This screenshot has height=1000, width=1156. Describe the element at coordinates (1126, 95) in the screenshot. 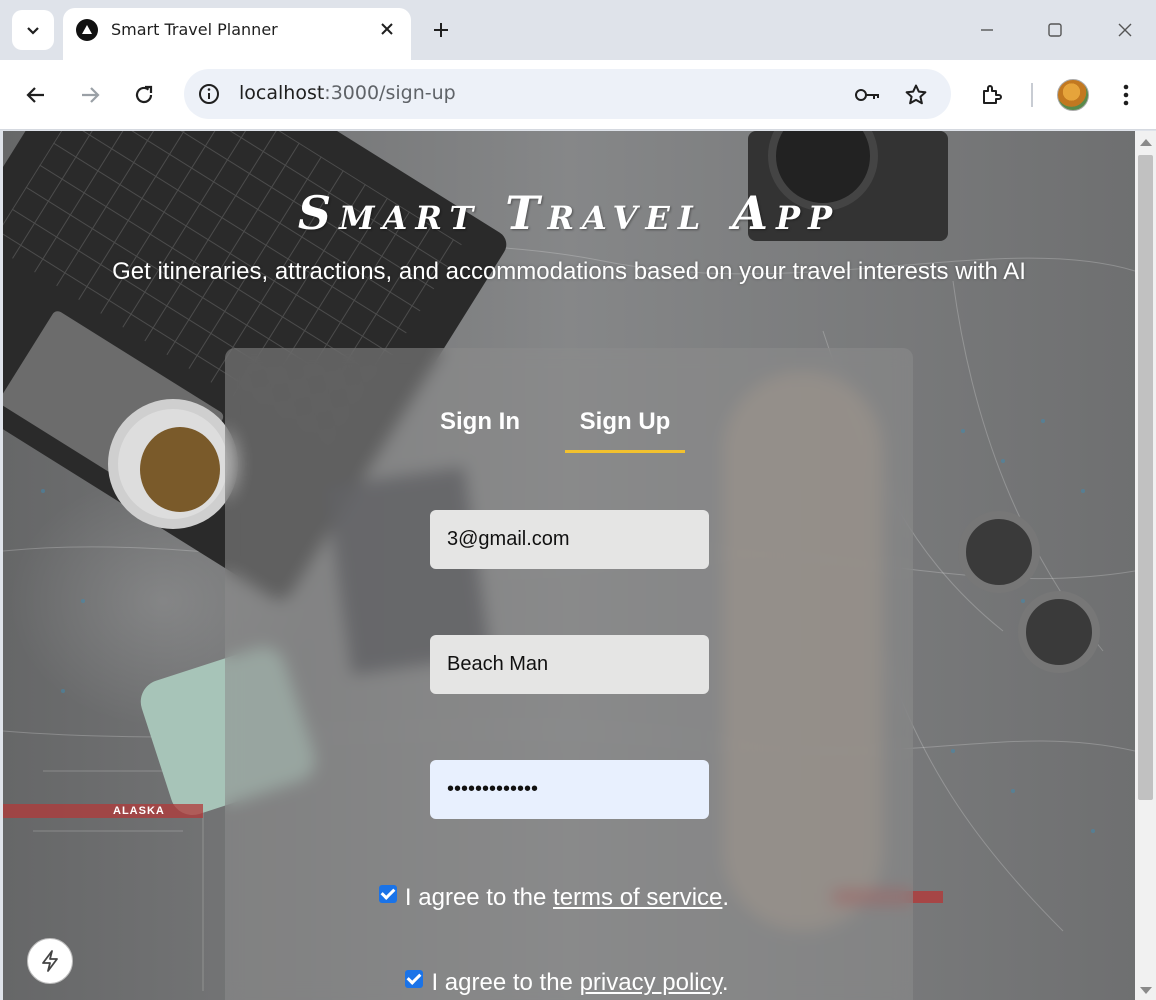

I see `more-menu-icon` at that location.